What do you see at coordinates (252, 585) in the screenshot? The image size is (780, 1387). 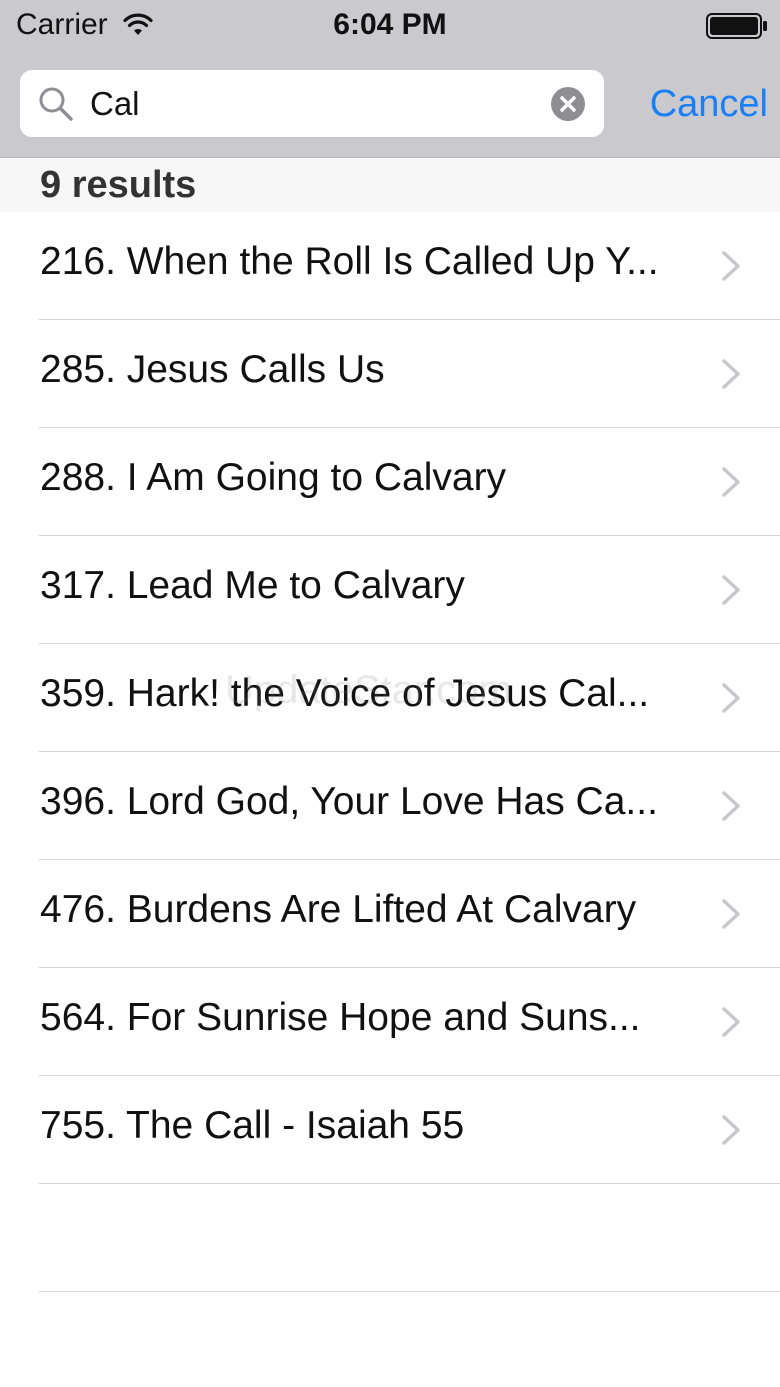 I see `result-label: 317. Lead Me to Calvary` at bounding box center [252, 585].